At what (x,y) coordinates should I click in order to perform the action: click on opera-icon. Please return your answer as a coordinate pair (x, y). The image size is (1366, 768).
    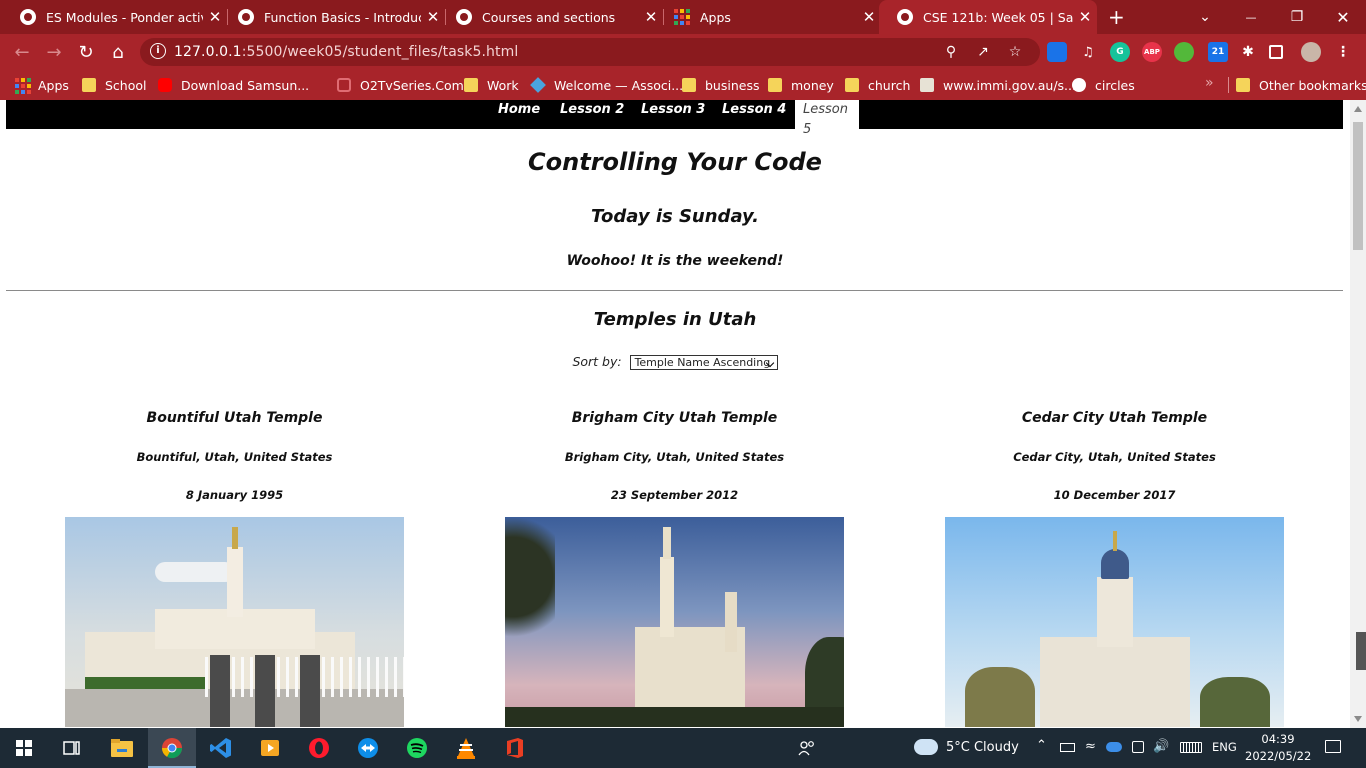
    Looking at the image, I should click on (319, 748).